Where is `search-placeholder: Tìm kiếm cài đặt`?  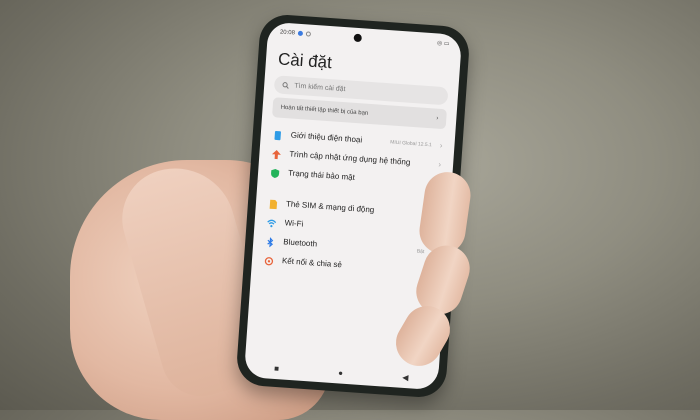
search-placeholder: Tìm kiếm cài đặt is located at coordinates (320, 87).